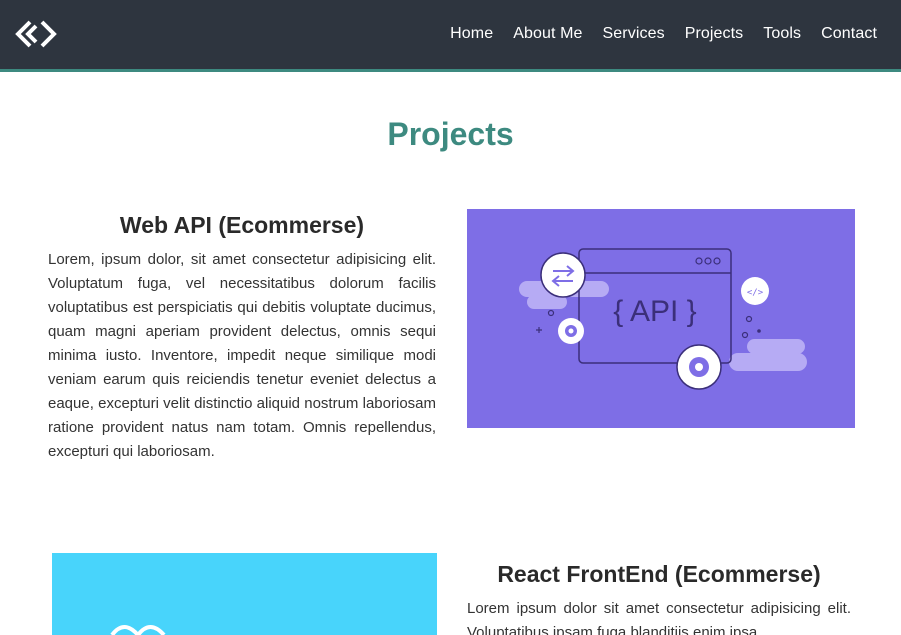 The width and height of the screenshot is (901, 635). What do you see at coordinates (547, 34) in the screenshot?
I see `nav-link-about-me: About Me` at bounding box center [547, 34].